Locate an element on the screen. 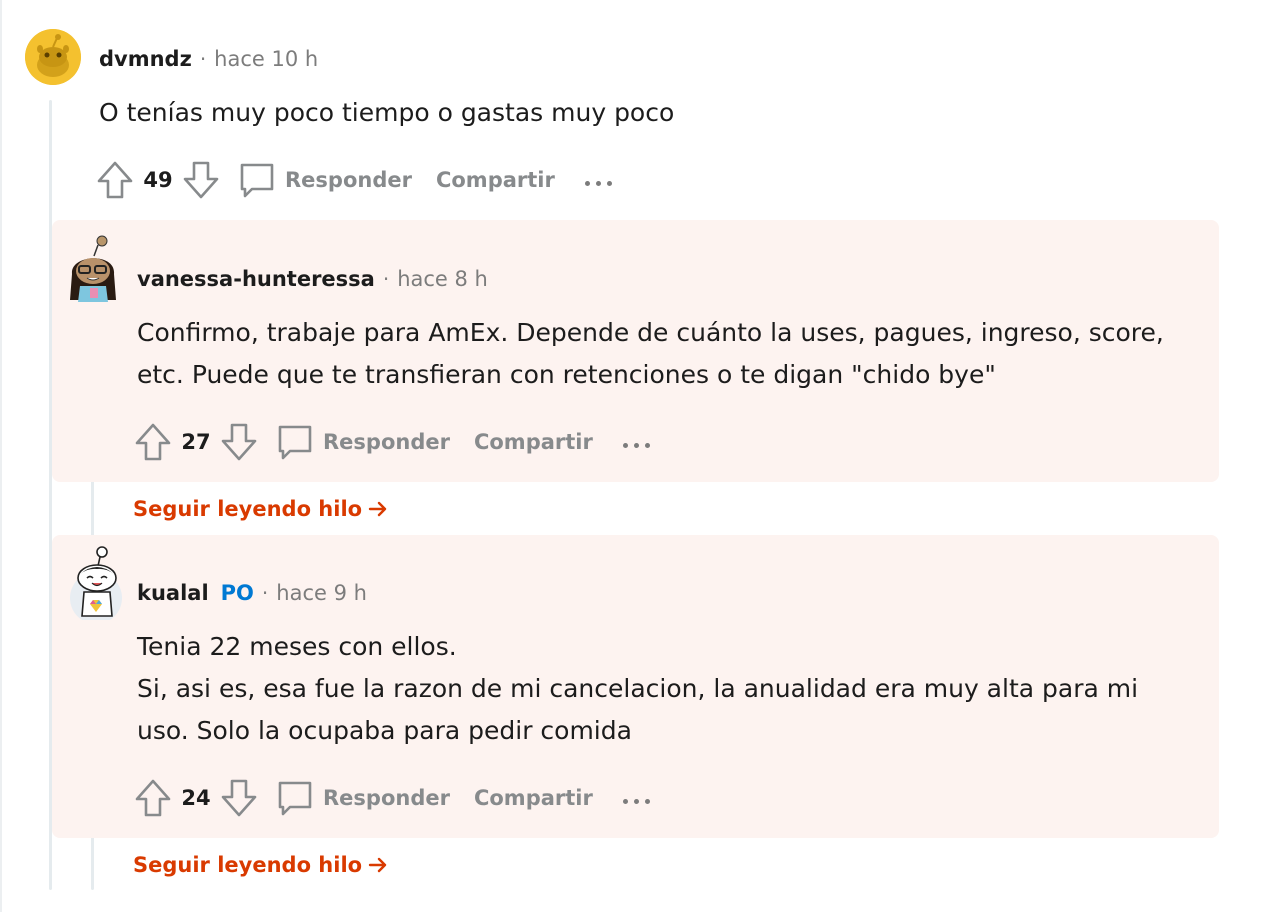 The image size is (1270, 912). timestamp: hace 8 h is located at coordinates (442, 279).